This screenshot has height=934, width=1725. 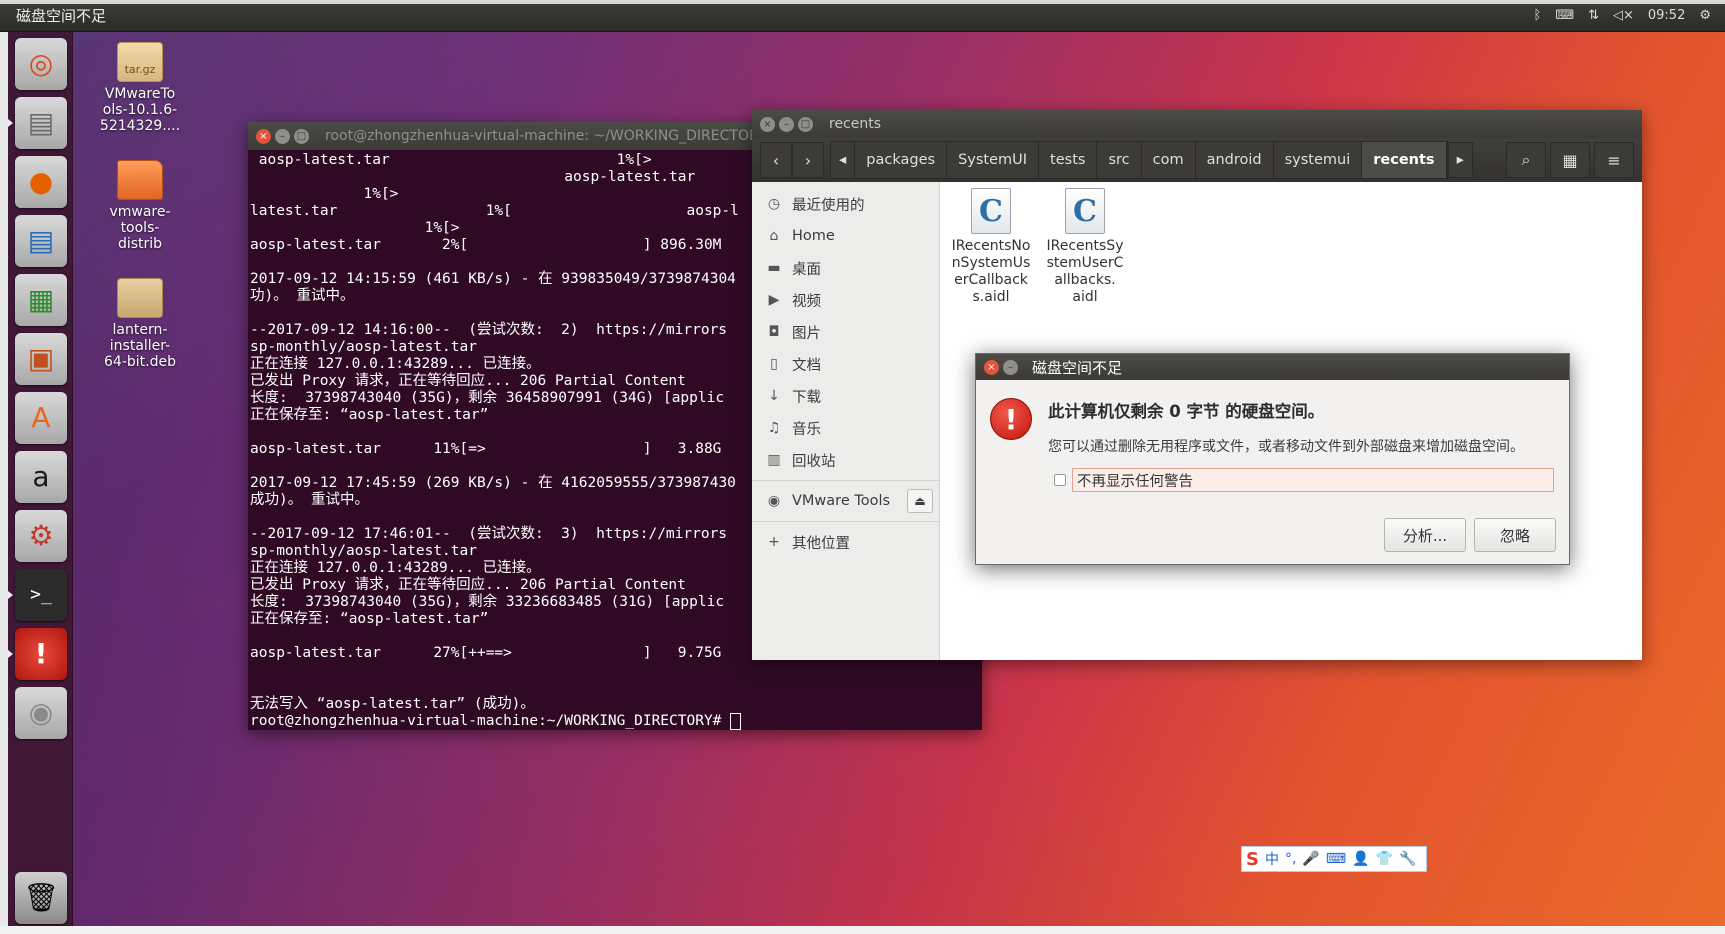 What do you see at coordinates (845, 268) in the screenshot?
I see `sidebar-item-desktop-folder: ▬ 桌面` at bounding box center [845, 268].